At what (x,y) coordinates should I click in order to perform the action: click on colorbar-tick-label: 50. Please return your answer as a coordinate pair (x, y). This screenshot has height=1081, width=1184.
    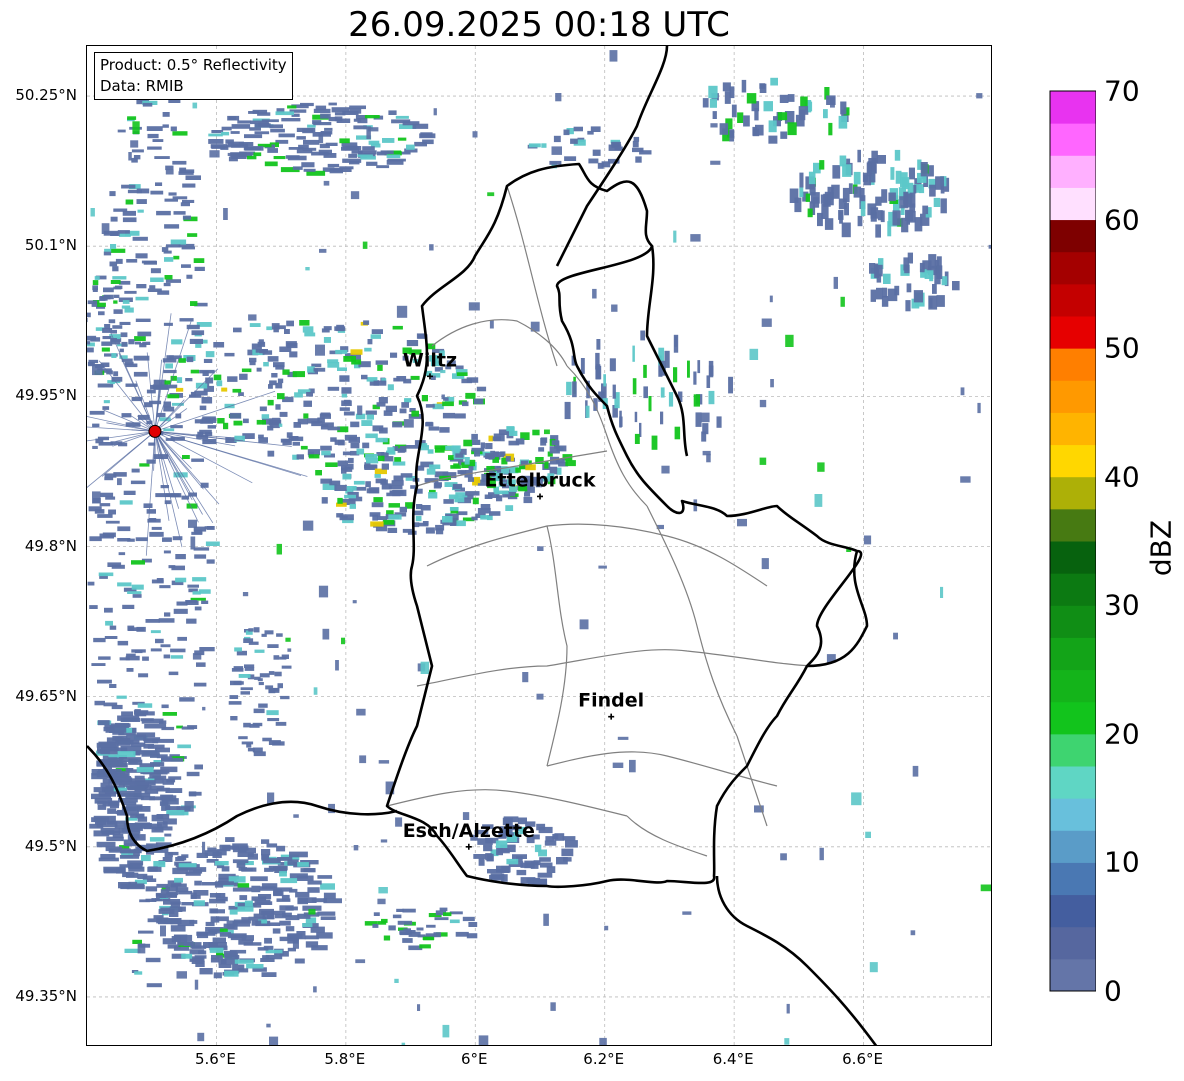
    Looking at the image, I should click on (1122, 348).